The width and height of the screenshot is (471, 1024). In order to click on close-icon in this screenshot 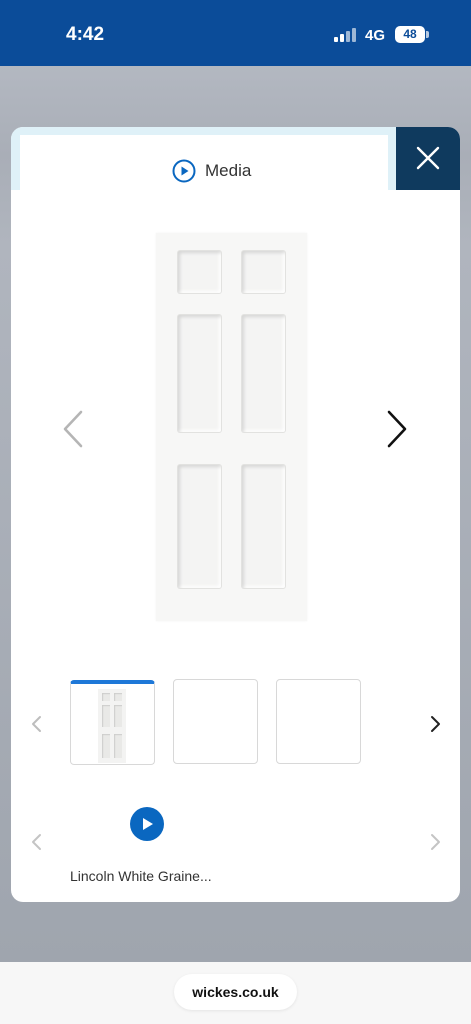, I will do `click(428, 158)`.